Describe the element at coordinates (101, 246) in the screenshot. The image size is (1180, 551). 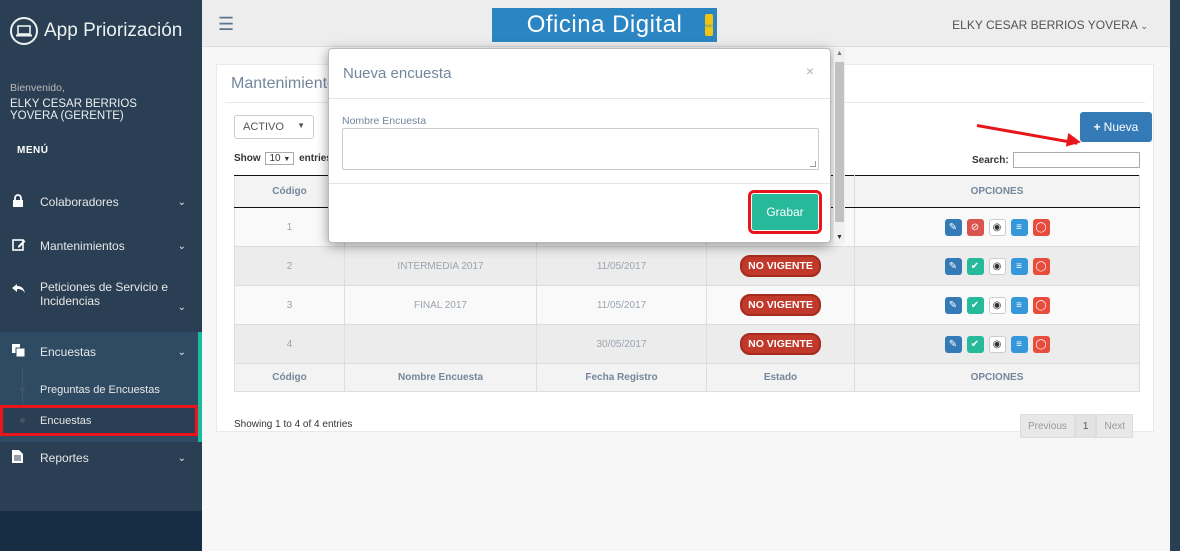
I see `nav-mantenimientos: Mantenimientos ⌄` at that location.